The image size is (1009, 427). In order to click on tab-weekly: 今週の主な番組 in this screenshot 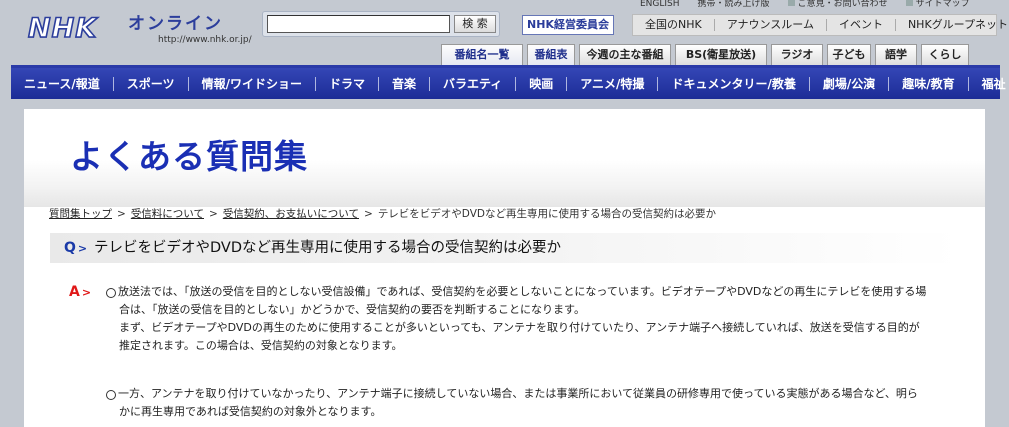, I will do `click(625, 54)`.